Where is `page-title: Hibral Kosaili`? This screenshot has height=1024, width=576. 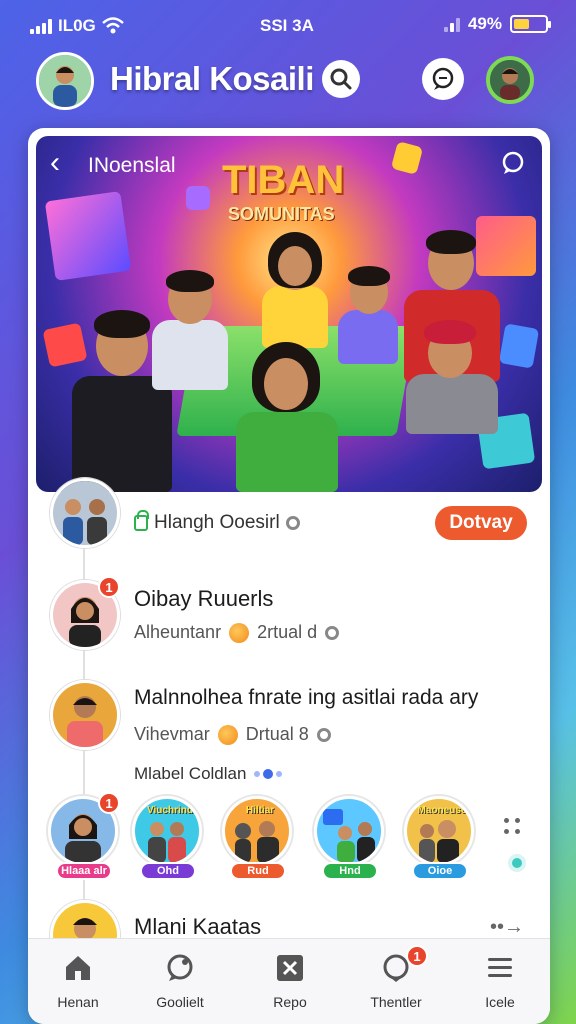 page-title: Hibral Kosaili is located at coordinates (212, 78).